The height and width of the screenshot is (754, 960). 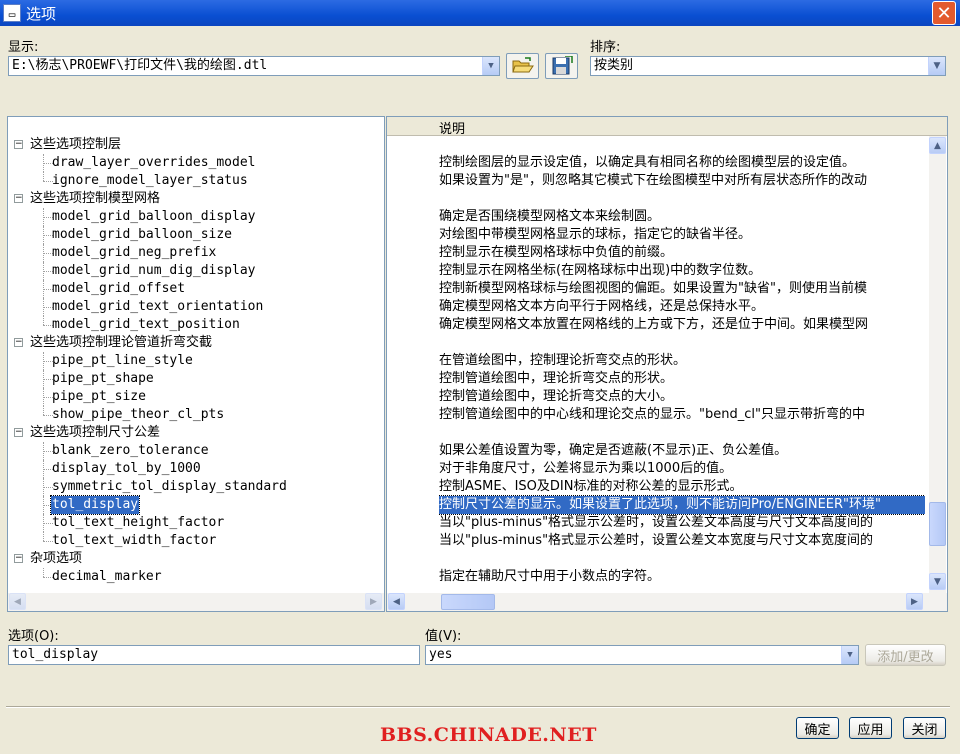 I want to click on tree-item-label: model_grid_text_orientation, so click(x=158, y=306).